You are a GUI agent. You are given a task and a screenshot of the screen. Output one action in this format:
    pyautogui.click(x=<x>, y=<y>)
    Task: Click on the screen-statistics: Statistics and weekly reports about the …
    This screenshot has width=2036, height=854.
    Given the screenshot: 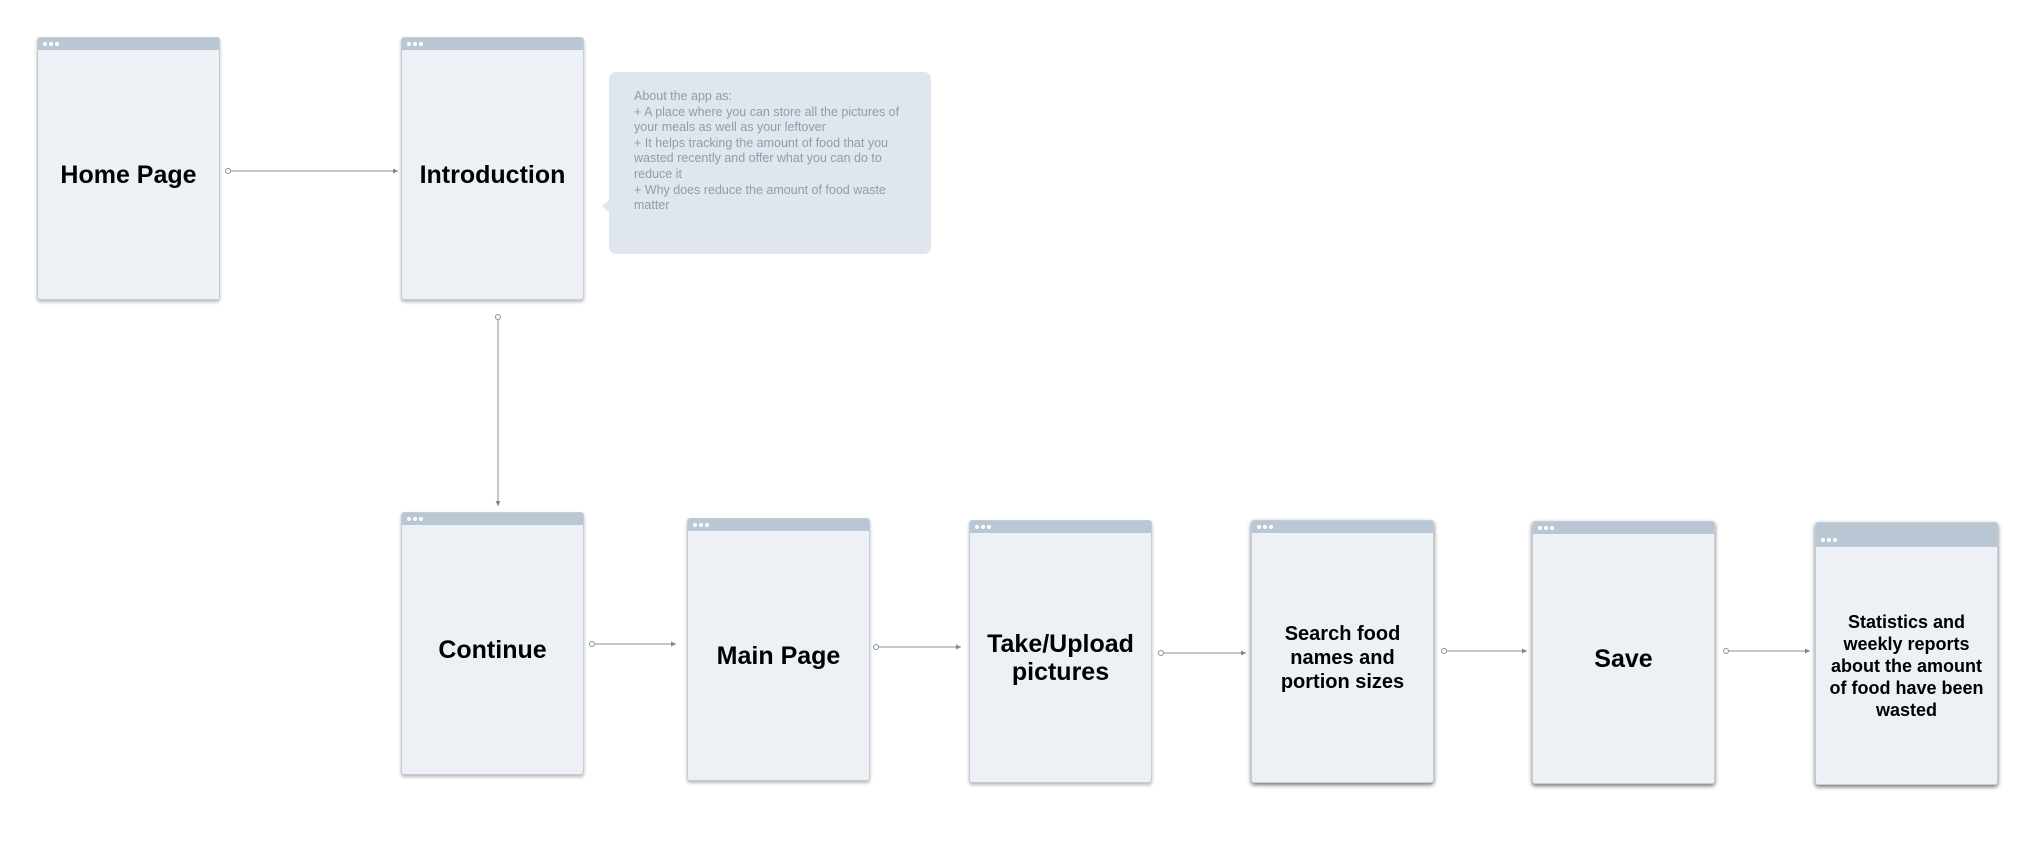 What is the action you would take?
    pyautogui.click(x=1906, y=653)
    